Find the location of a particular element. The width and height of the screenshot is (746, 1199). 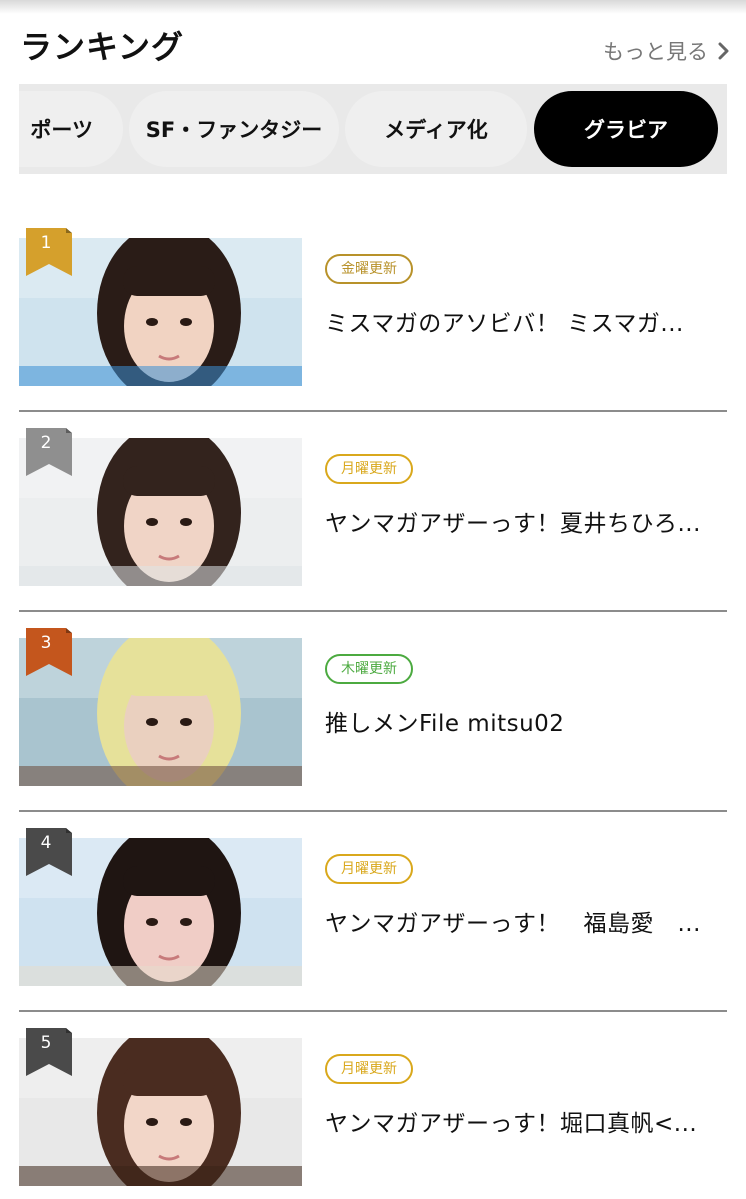

item-title: 推しメンFile mitsu02 is located at coordinates (526, 721).